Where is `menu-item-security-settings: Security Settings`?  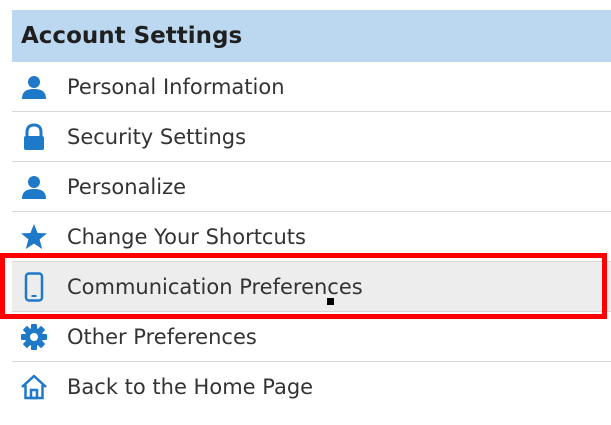 menu-item-security-settings: Security Settings is located at coordinates (311, 137).